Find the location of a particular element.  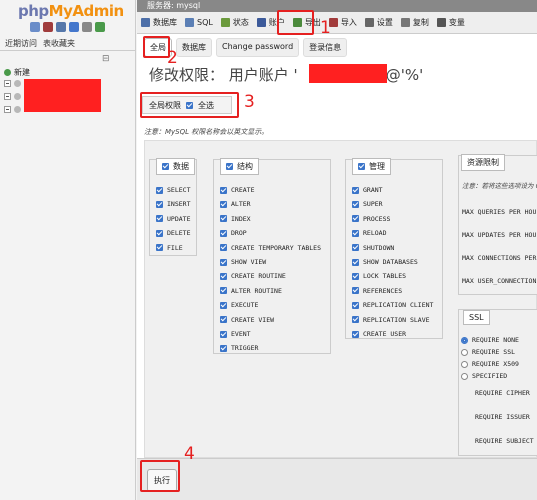

tab-favorites: 表收藏夹 is located at coordinates (59, 43).